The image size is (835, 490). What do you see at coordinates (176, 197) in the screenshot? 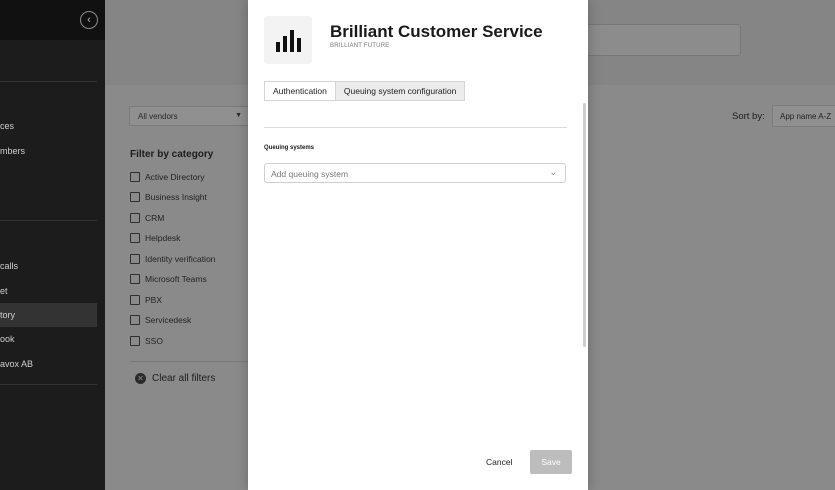
I see `category-label: Business Insight` at bounding box center [176, 197].